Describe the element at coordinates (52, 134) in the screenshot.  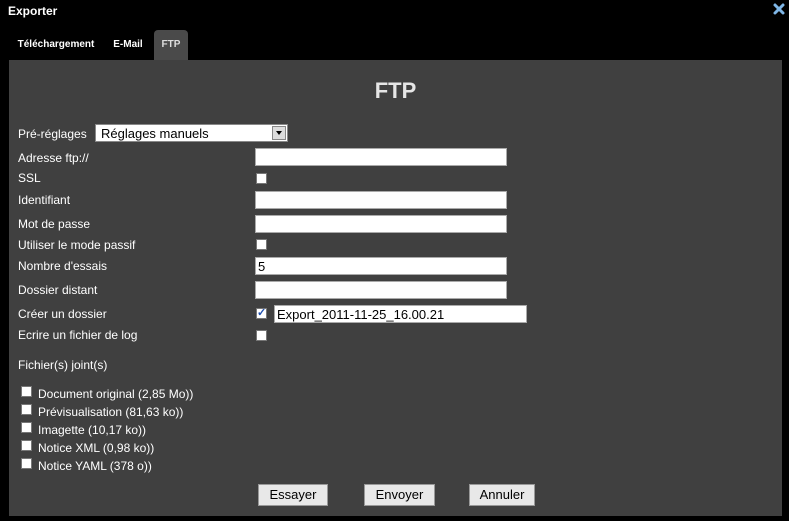
I see `presets-label: Pré-réglages` at that location.